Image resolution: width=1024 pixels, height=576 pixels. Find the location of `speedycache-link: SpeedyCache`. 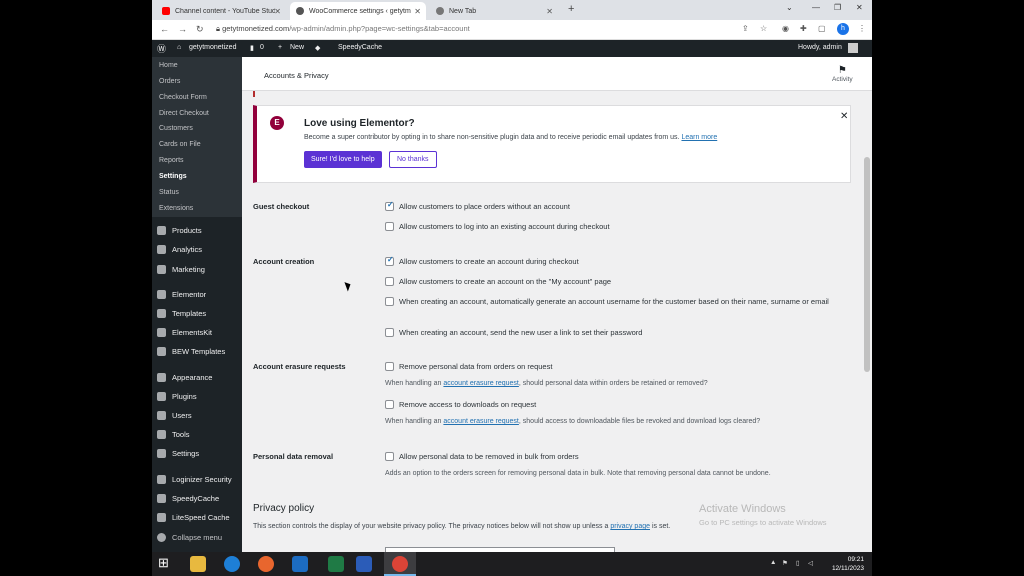

speedycache-link: SpeedyCache is located at coordinates (360, 47).